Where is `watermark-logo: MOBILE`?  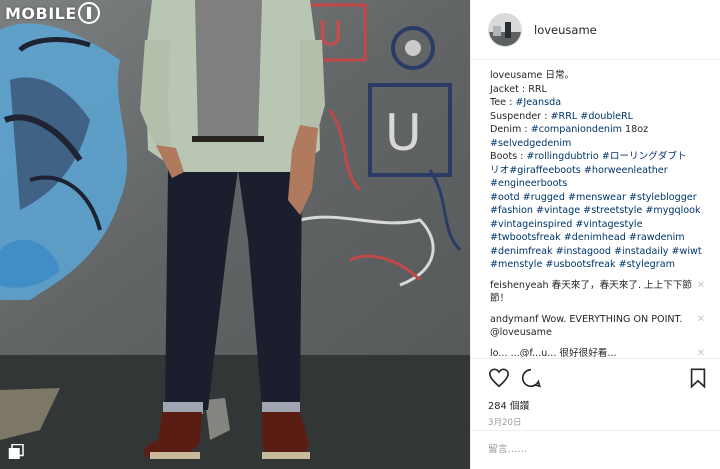
watermark-logo: MOBILE is located at coordinates (52, 13).